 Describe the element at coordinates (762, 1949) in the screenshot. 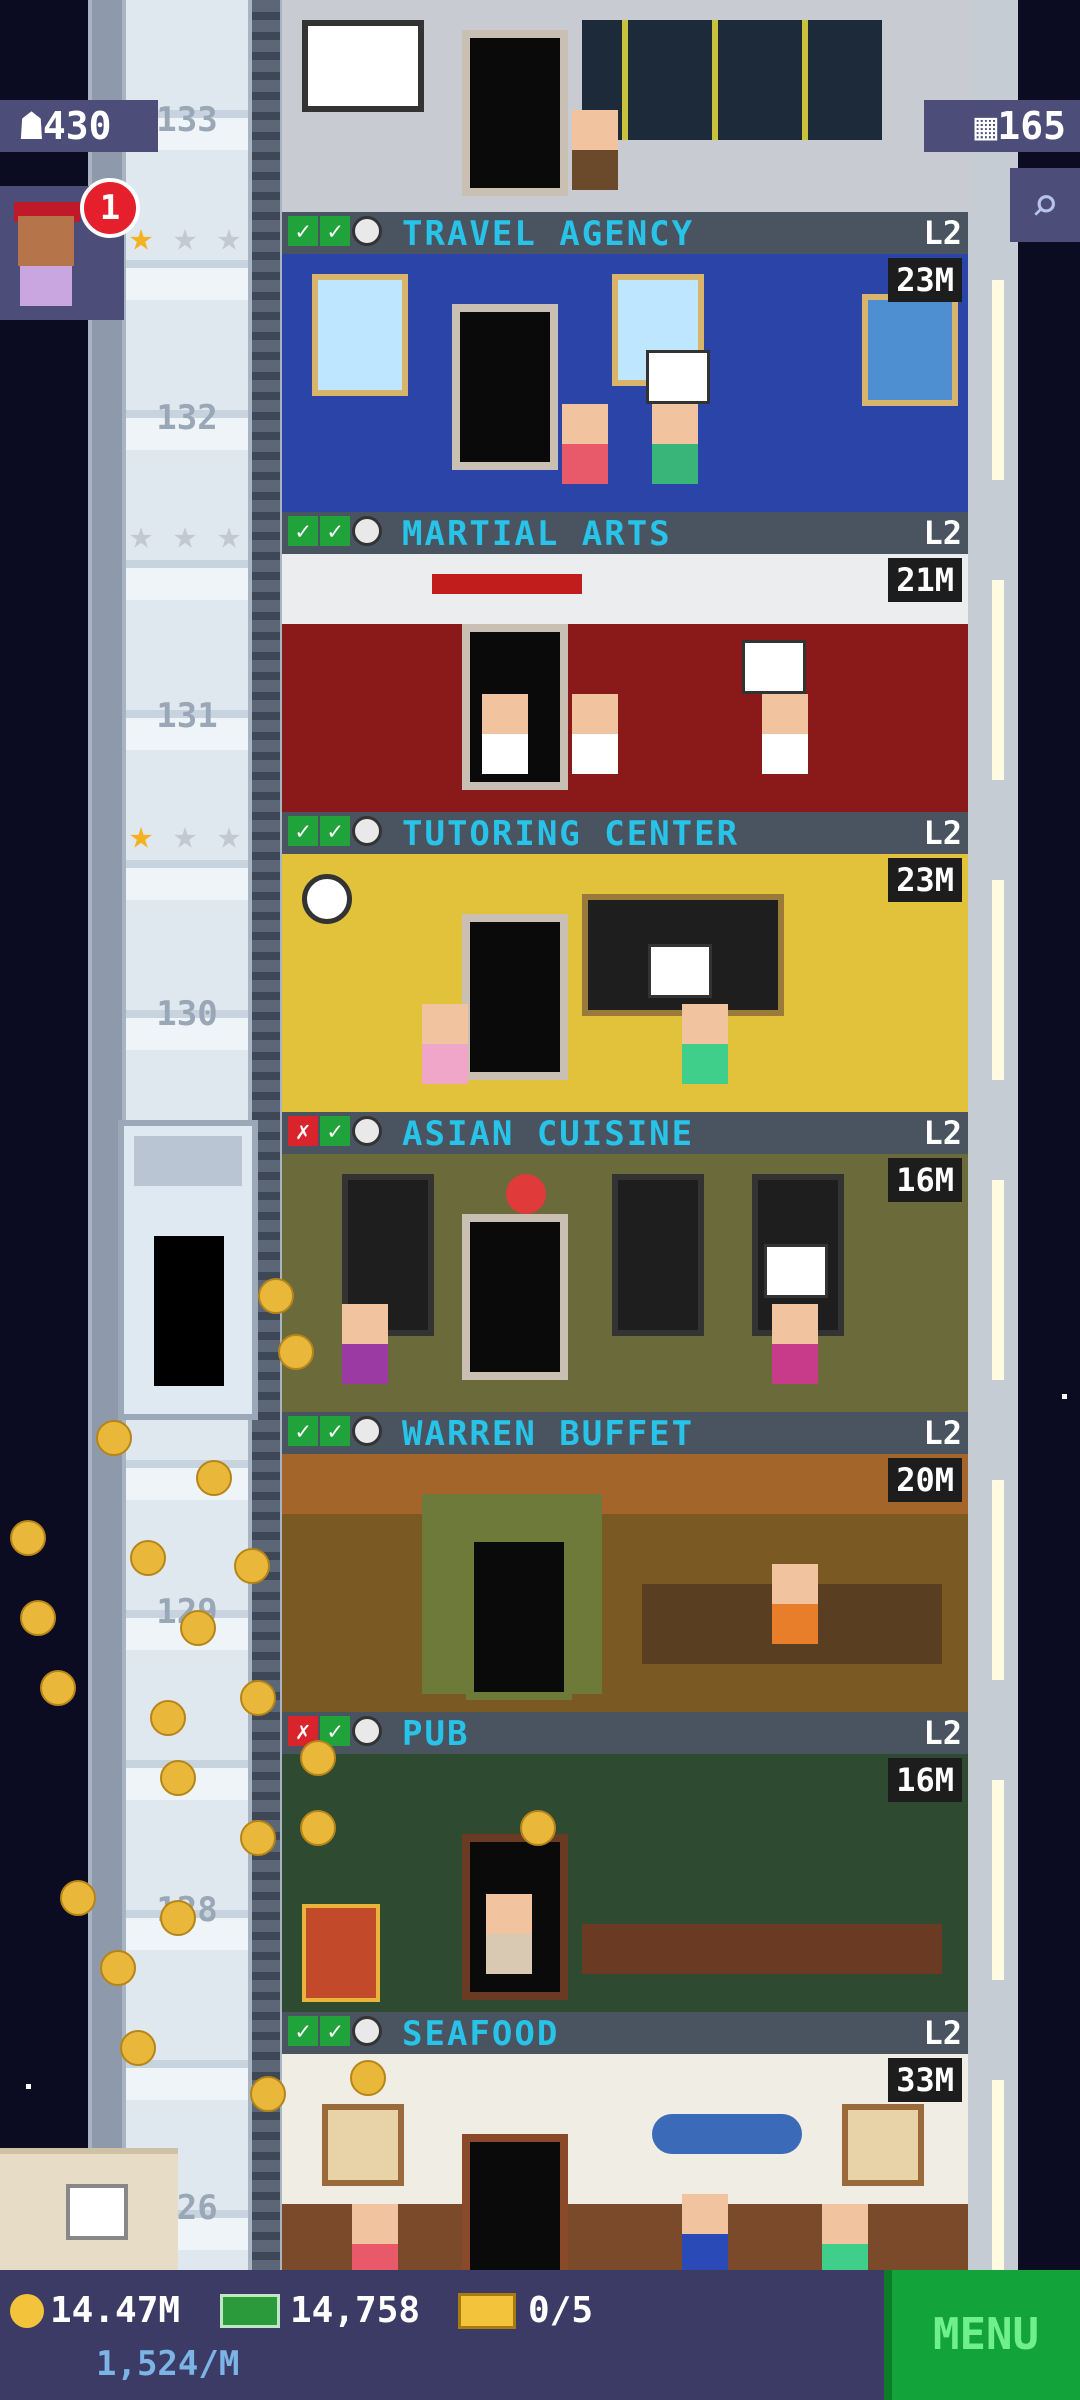

I see `bar-counter` at that location.